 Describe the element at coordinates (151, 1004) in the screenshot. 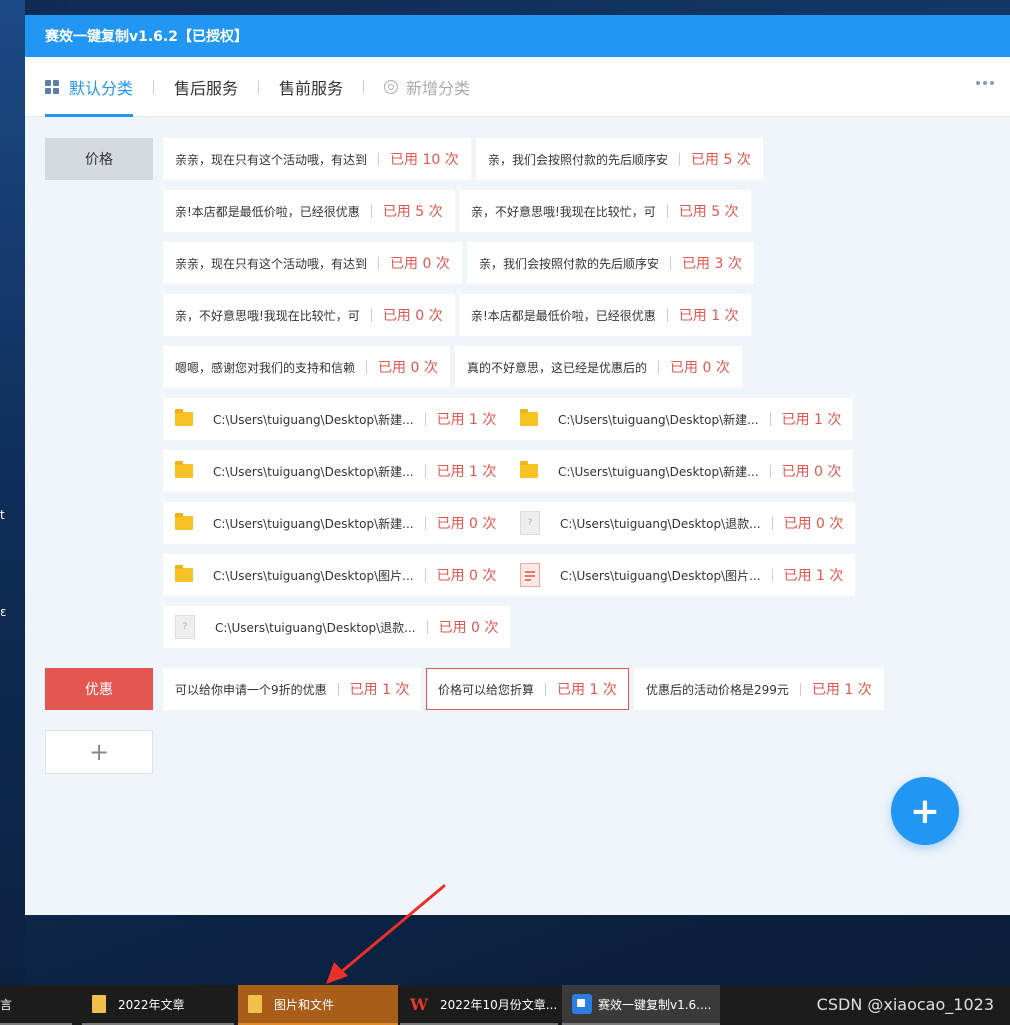

I see `taskbar-label: 2022年文章` at that location.